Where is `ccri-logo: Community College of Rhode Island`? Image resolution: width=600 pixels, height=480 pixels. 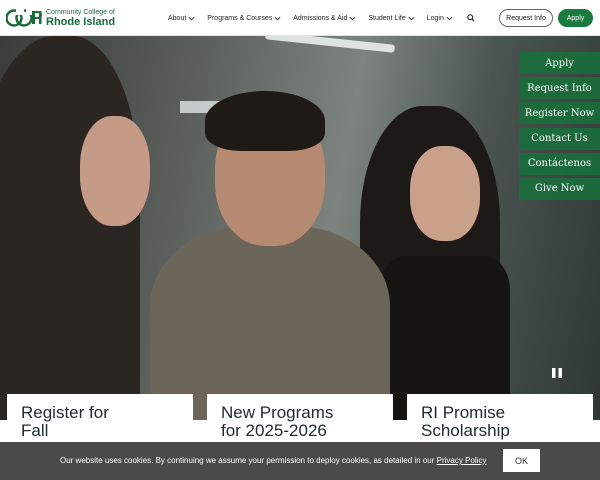 ccri-logo: Community College of Rhode Island is located at coordinates (71, 18).